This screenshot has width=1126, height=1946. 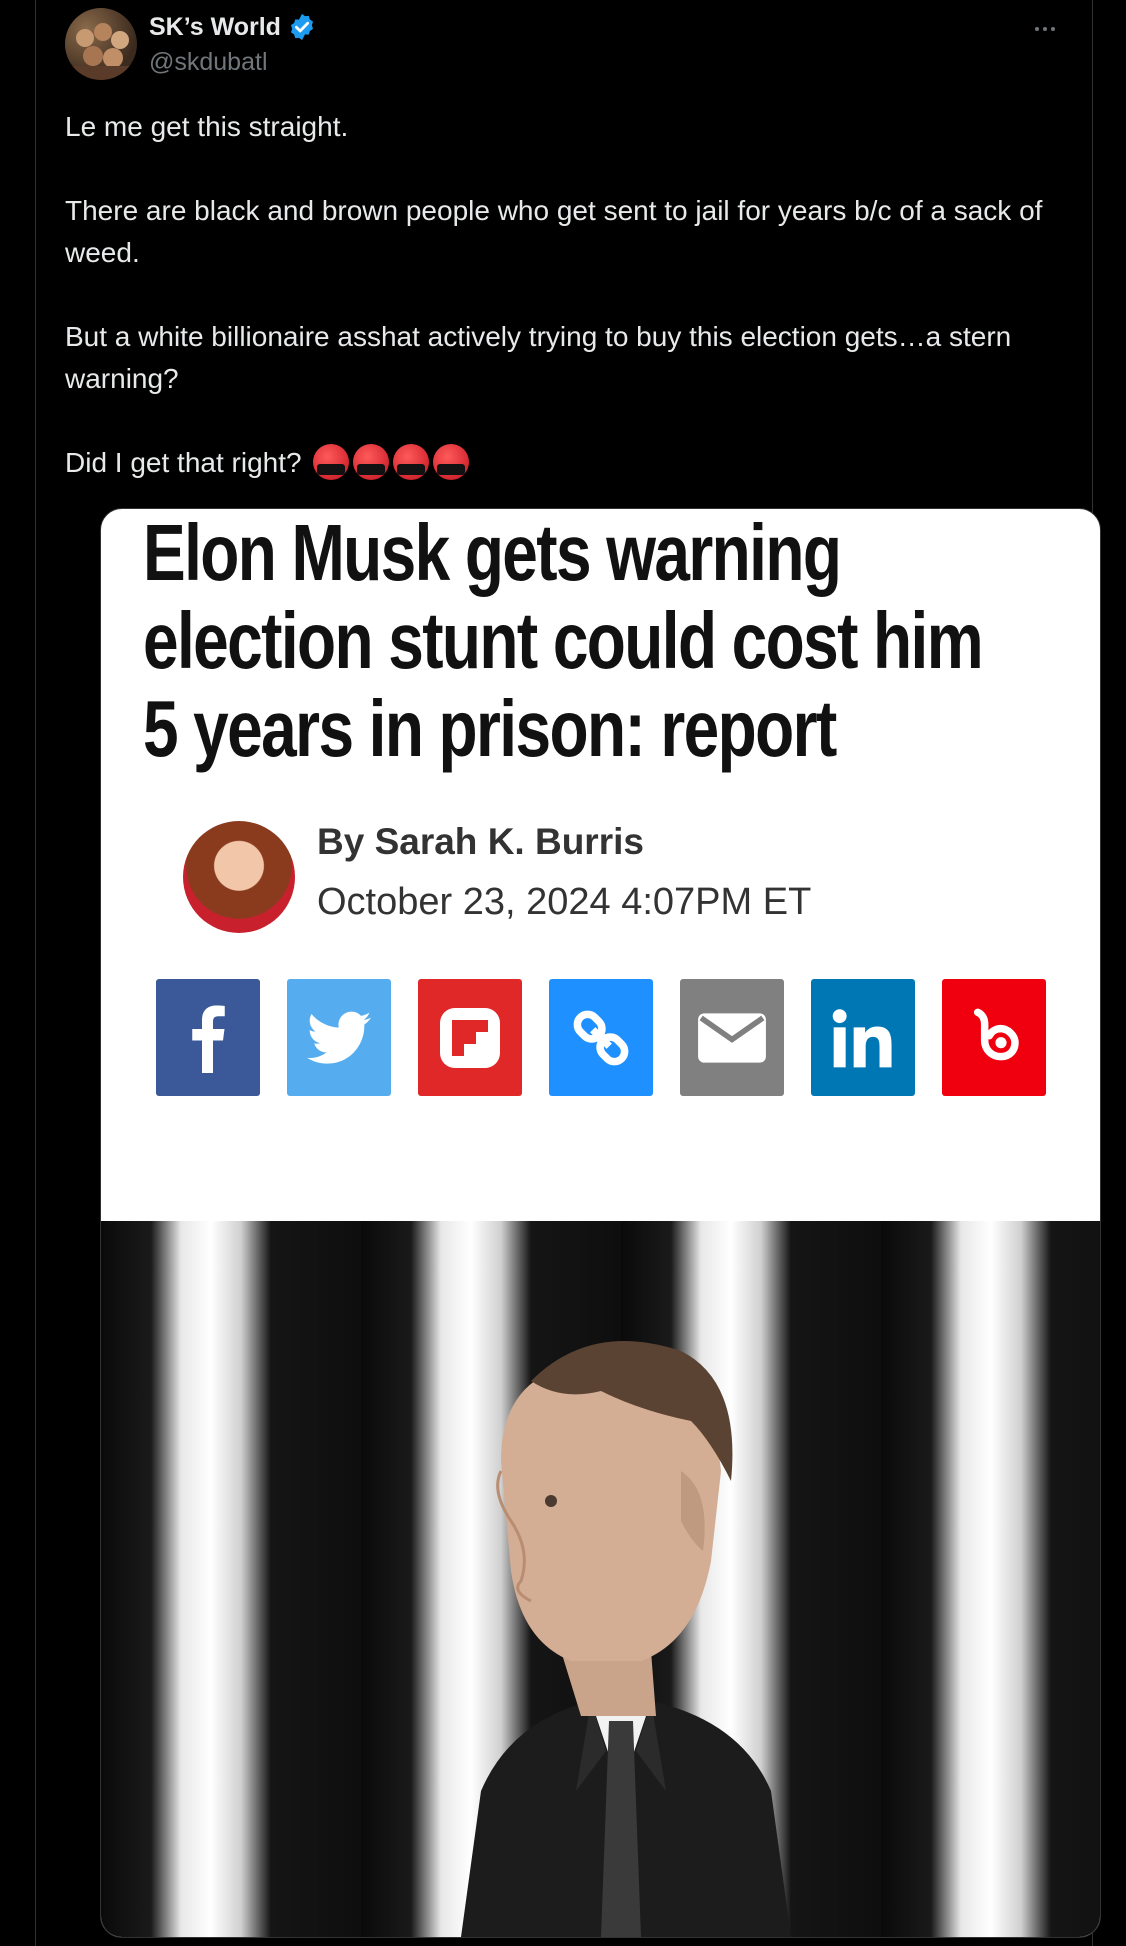 What do you see at coordinates (480, 841) in the screenshot?
I see `article-byline: By Sarah K. Burris` at bounding box center [480, 841].